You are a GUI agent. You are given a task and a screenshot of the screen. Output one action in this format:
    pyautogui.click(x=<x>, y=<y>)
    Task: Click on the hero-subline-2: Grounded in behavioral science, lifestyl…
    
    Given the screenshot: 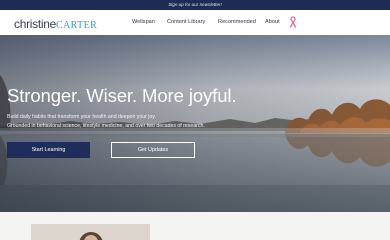 What is the action you would take?
    pyautogui.click(x=106, y=126)
    